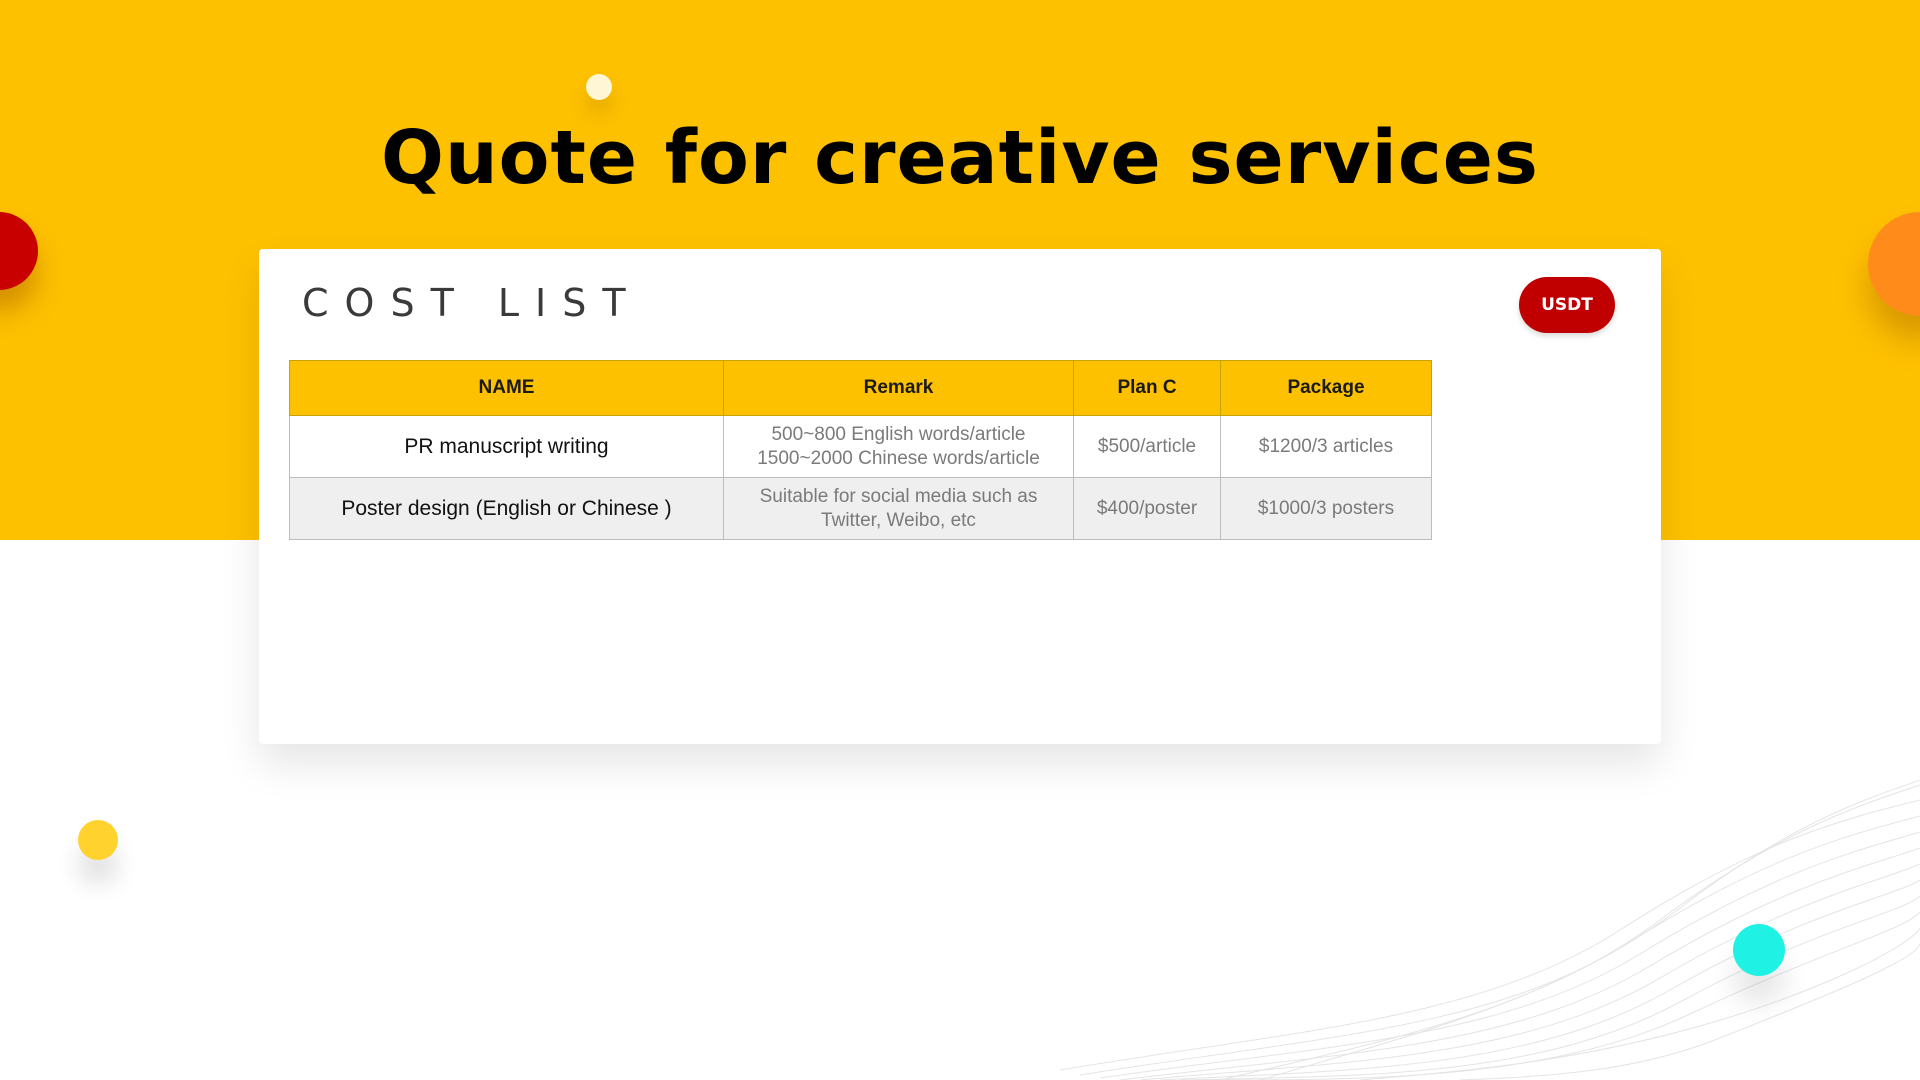  I want to click on service-name: PR manuscript writing, so click(506, 446).